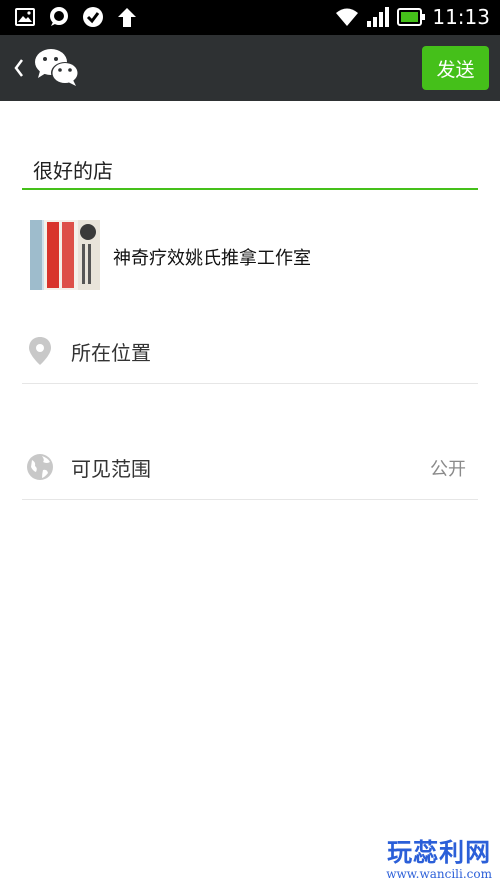  What do you see at coordinates (93, 17) in the screenshot?
I see `check-circle-icon` at bounding box center [93, 17].